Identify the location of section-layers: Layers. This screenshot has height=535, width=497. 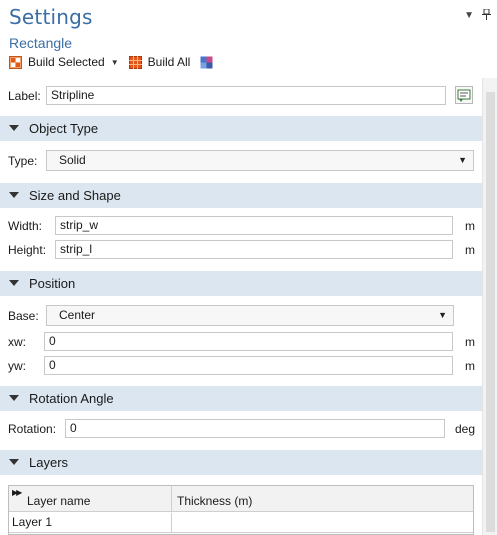
(241, 462).